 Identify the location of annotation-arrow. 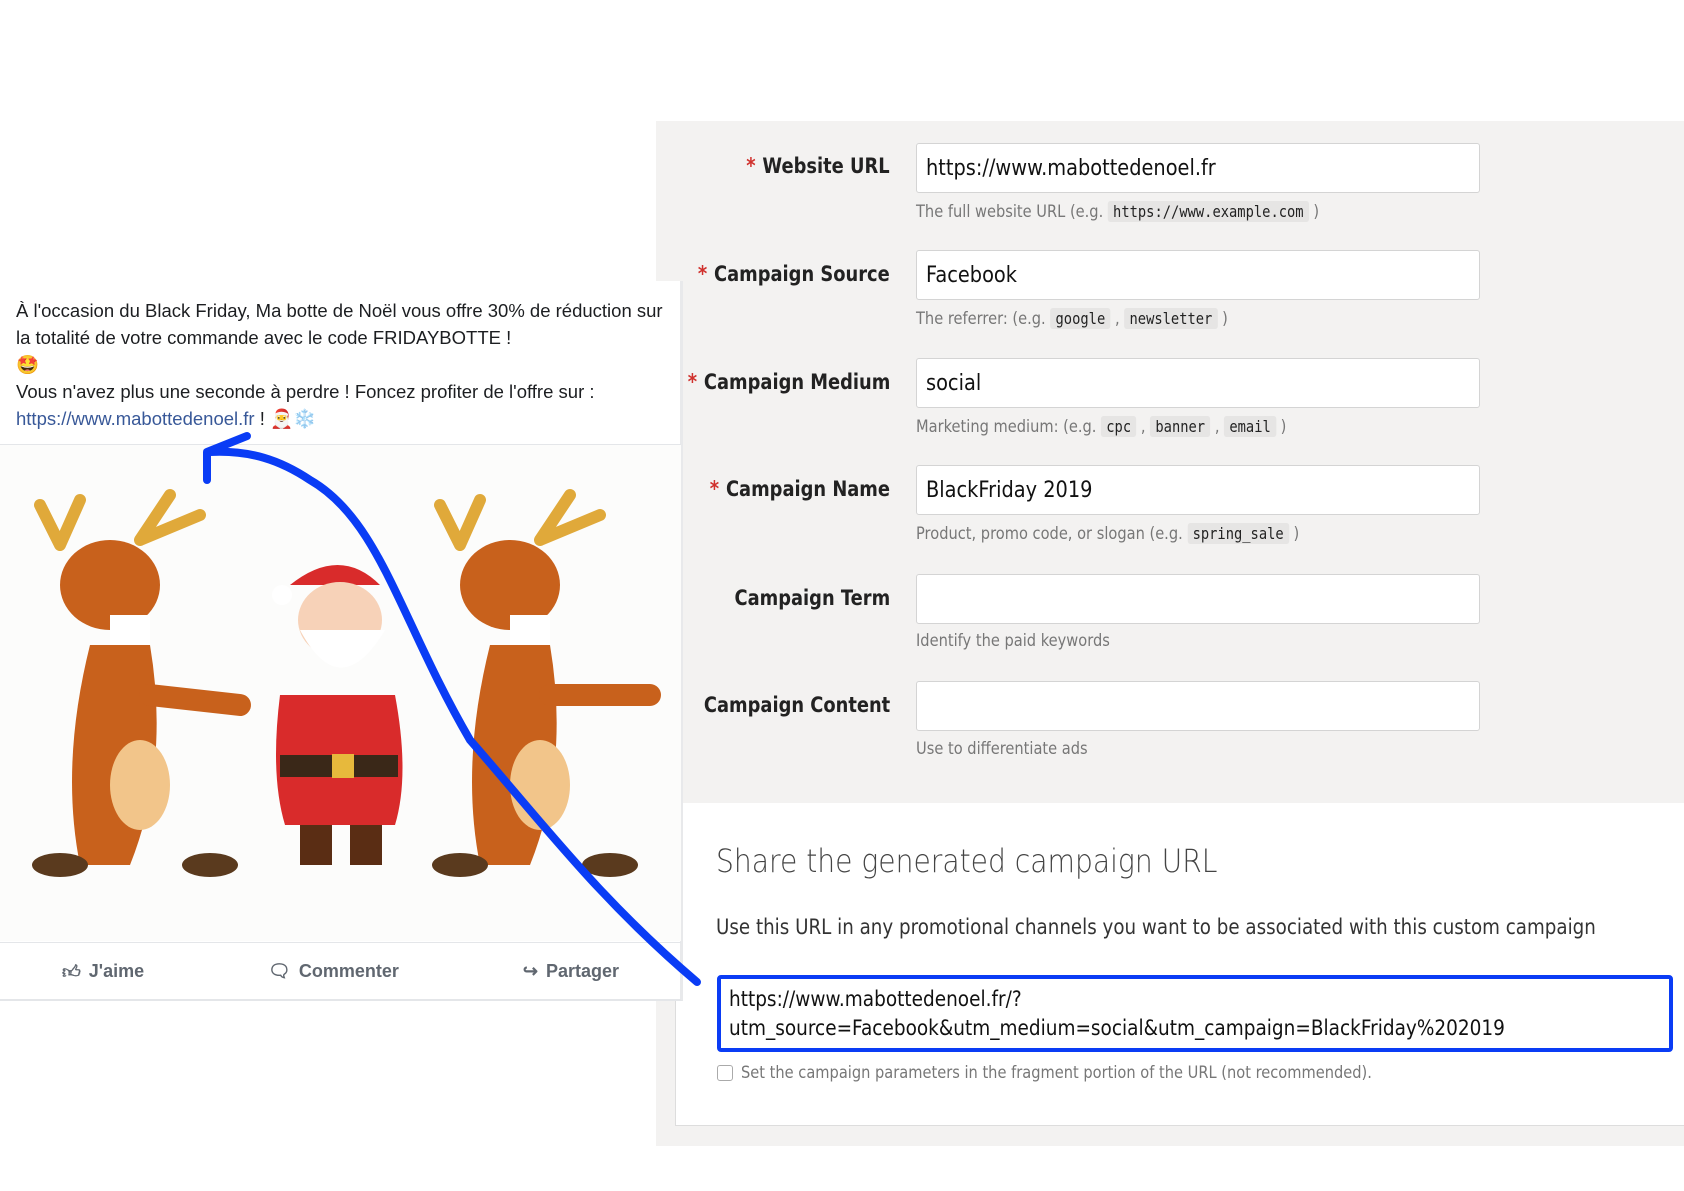
(452, 709).